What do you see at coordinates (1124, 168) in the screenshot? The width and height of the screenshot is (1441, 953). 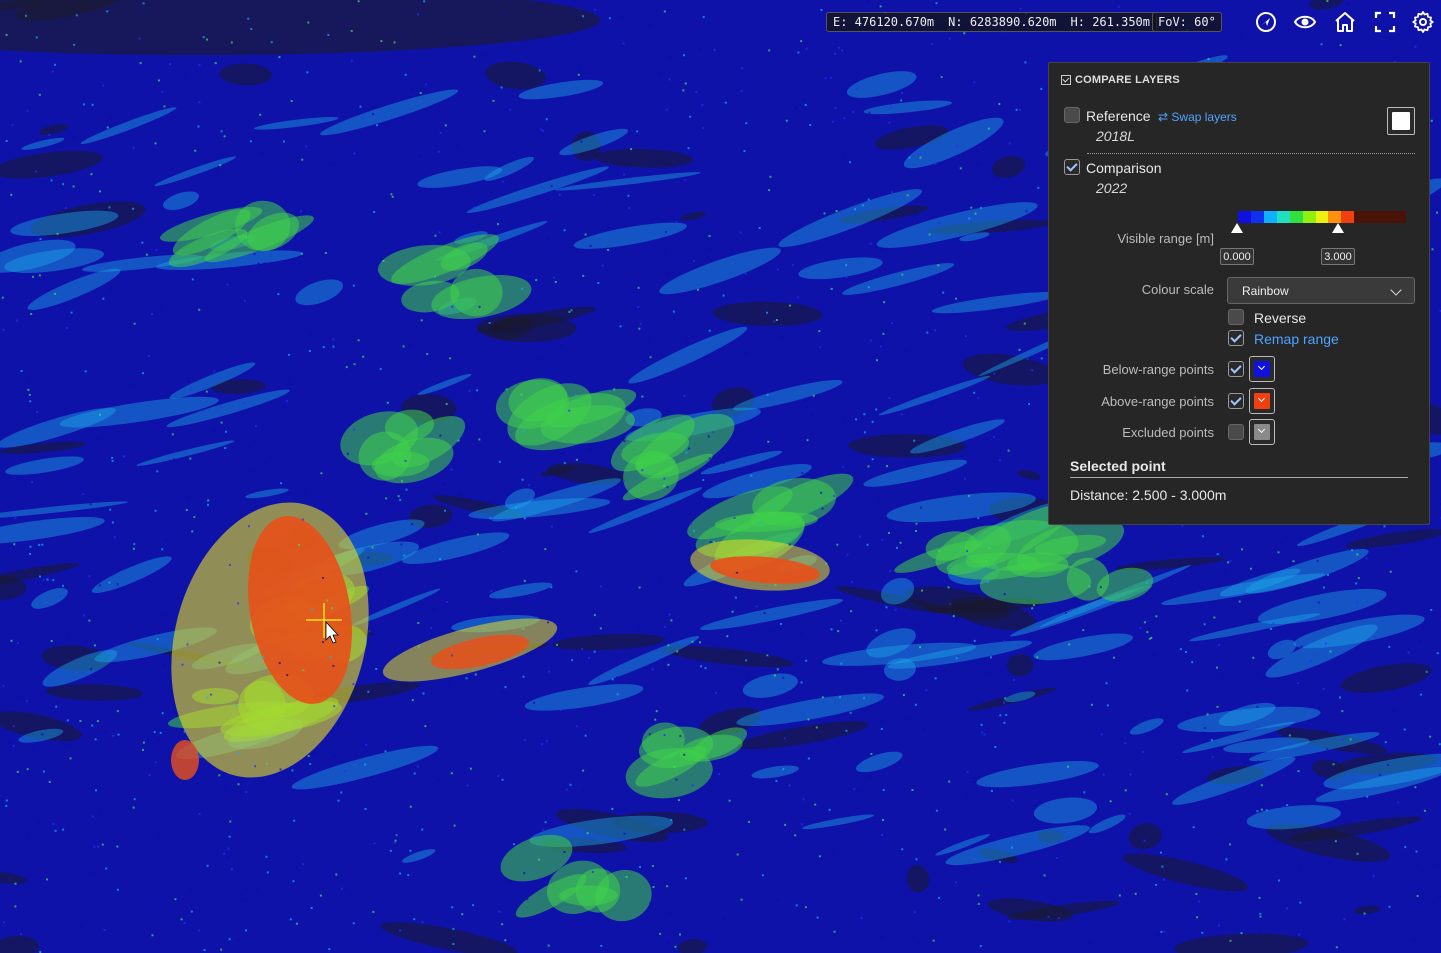 I see `comparison-label: Comparison` at bounding box center [1124, 168].